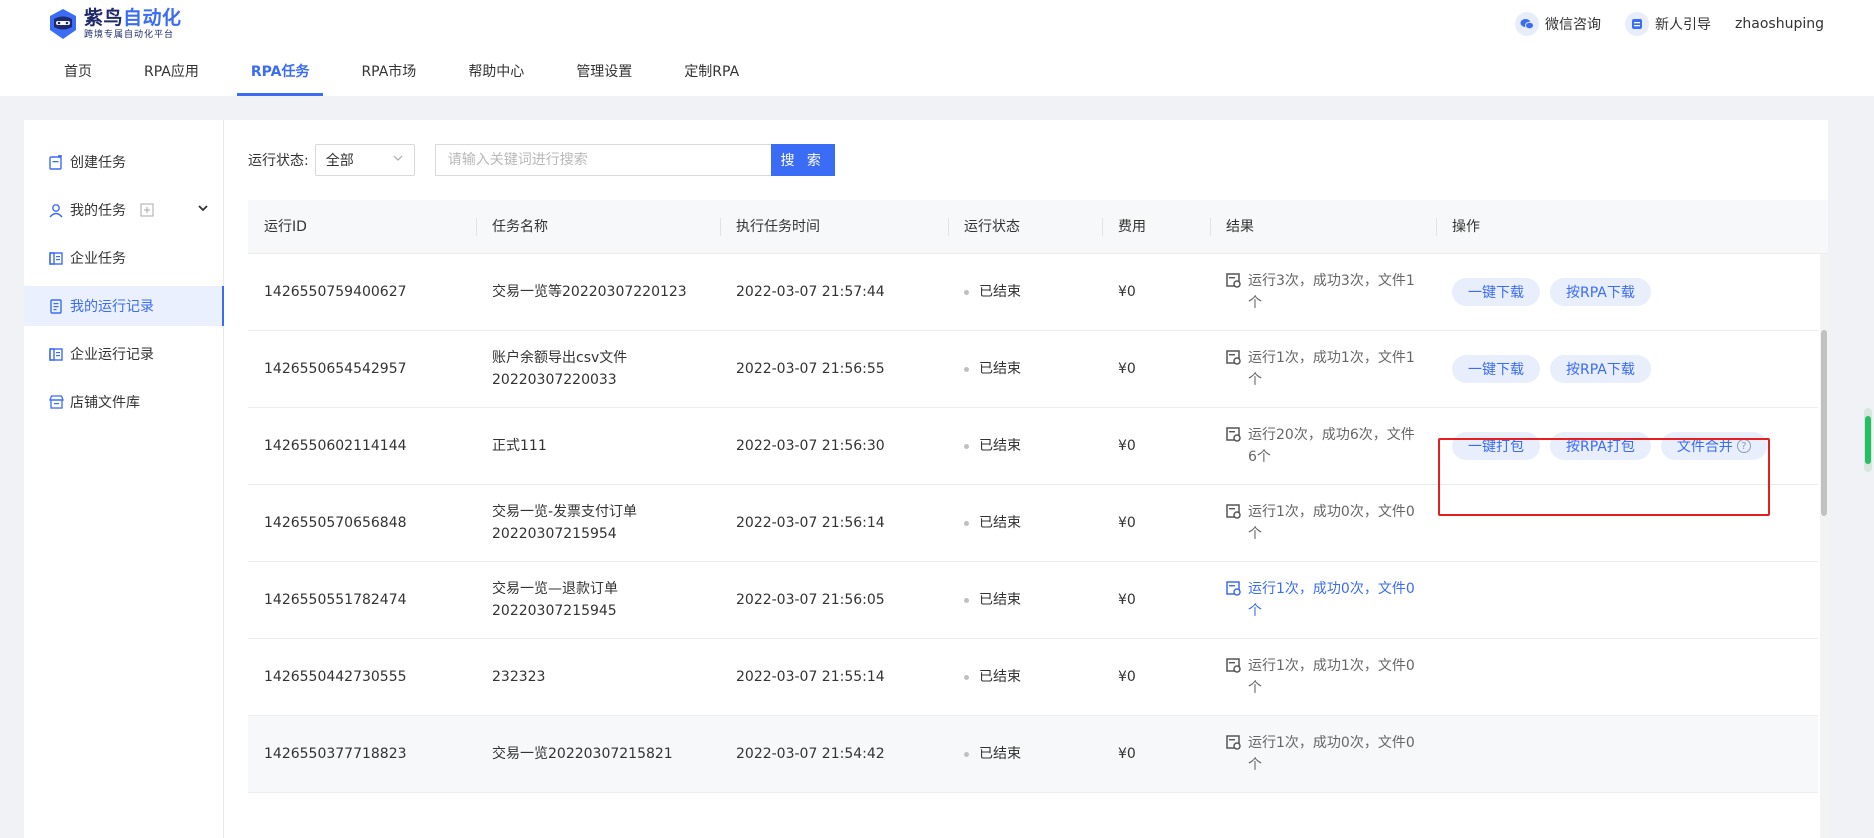  I want to click on wechat-consult-label: 微信咨询, so click(1573, 25).